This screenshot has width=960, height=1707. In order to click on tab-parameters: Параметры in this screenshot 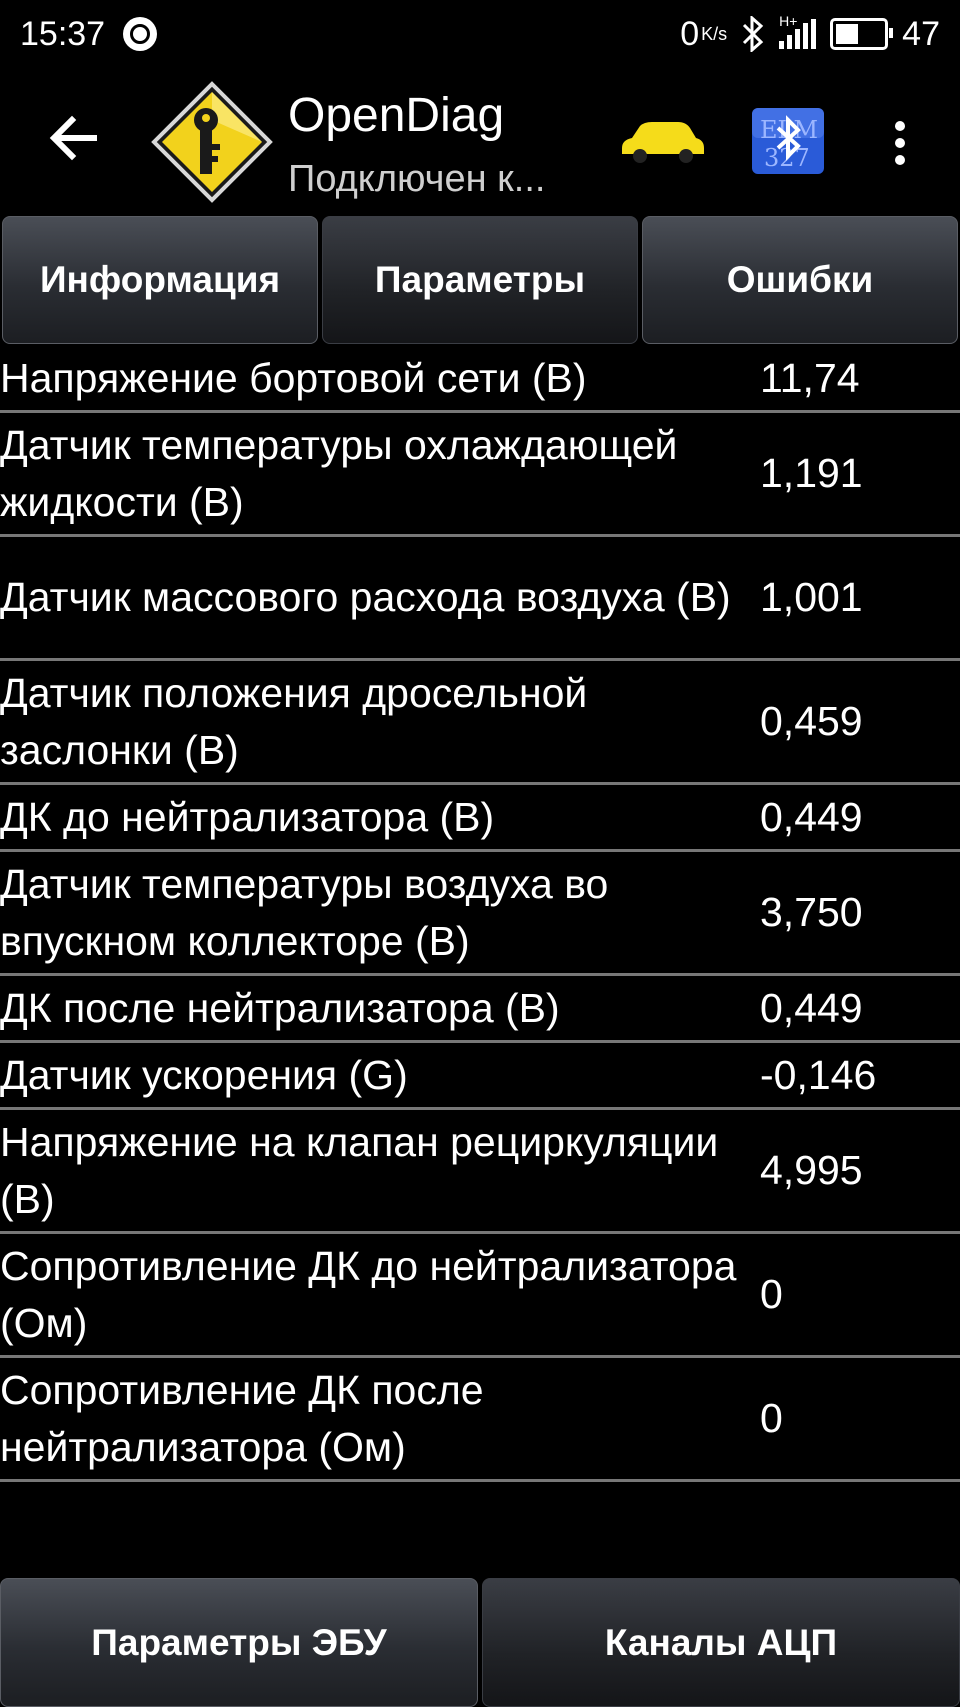, I will do `click(480, 280)`.